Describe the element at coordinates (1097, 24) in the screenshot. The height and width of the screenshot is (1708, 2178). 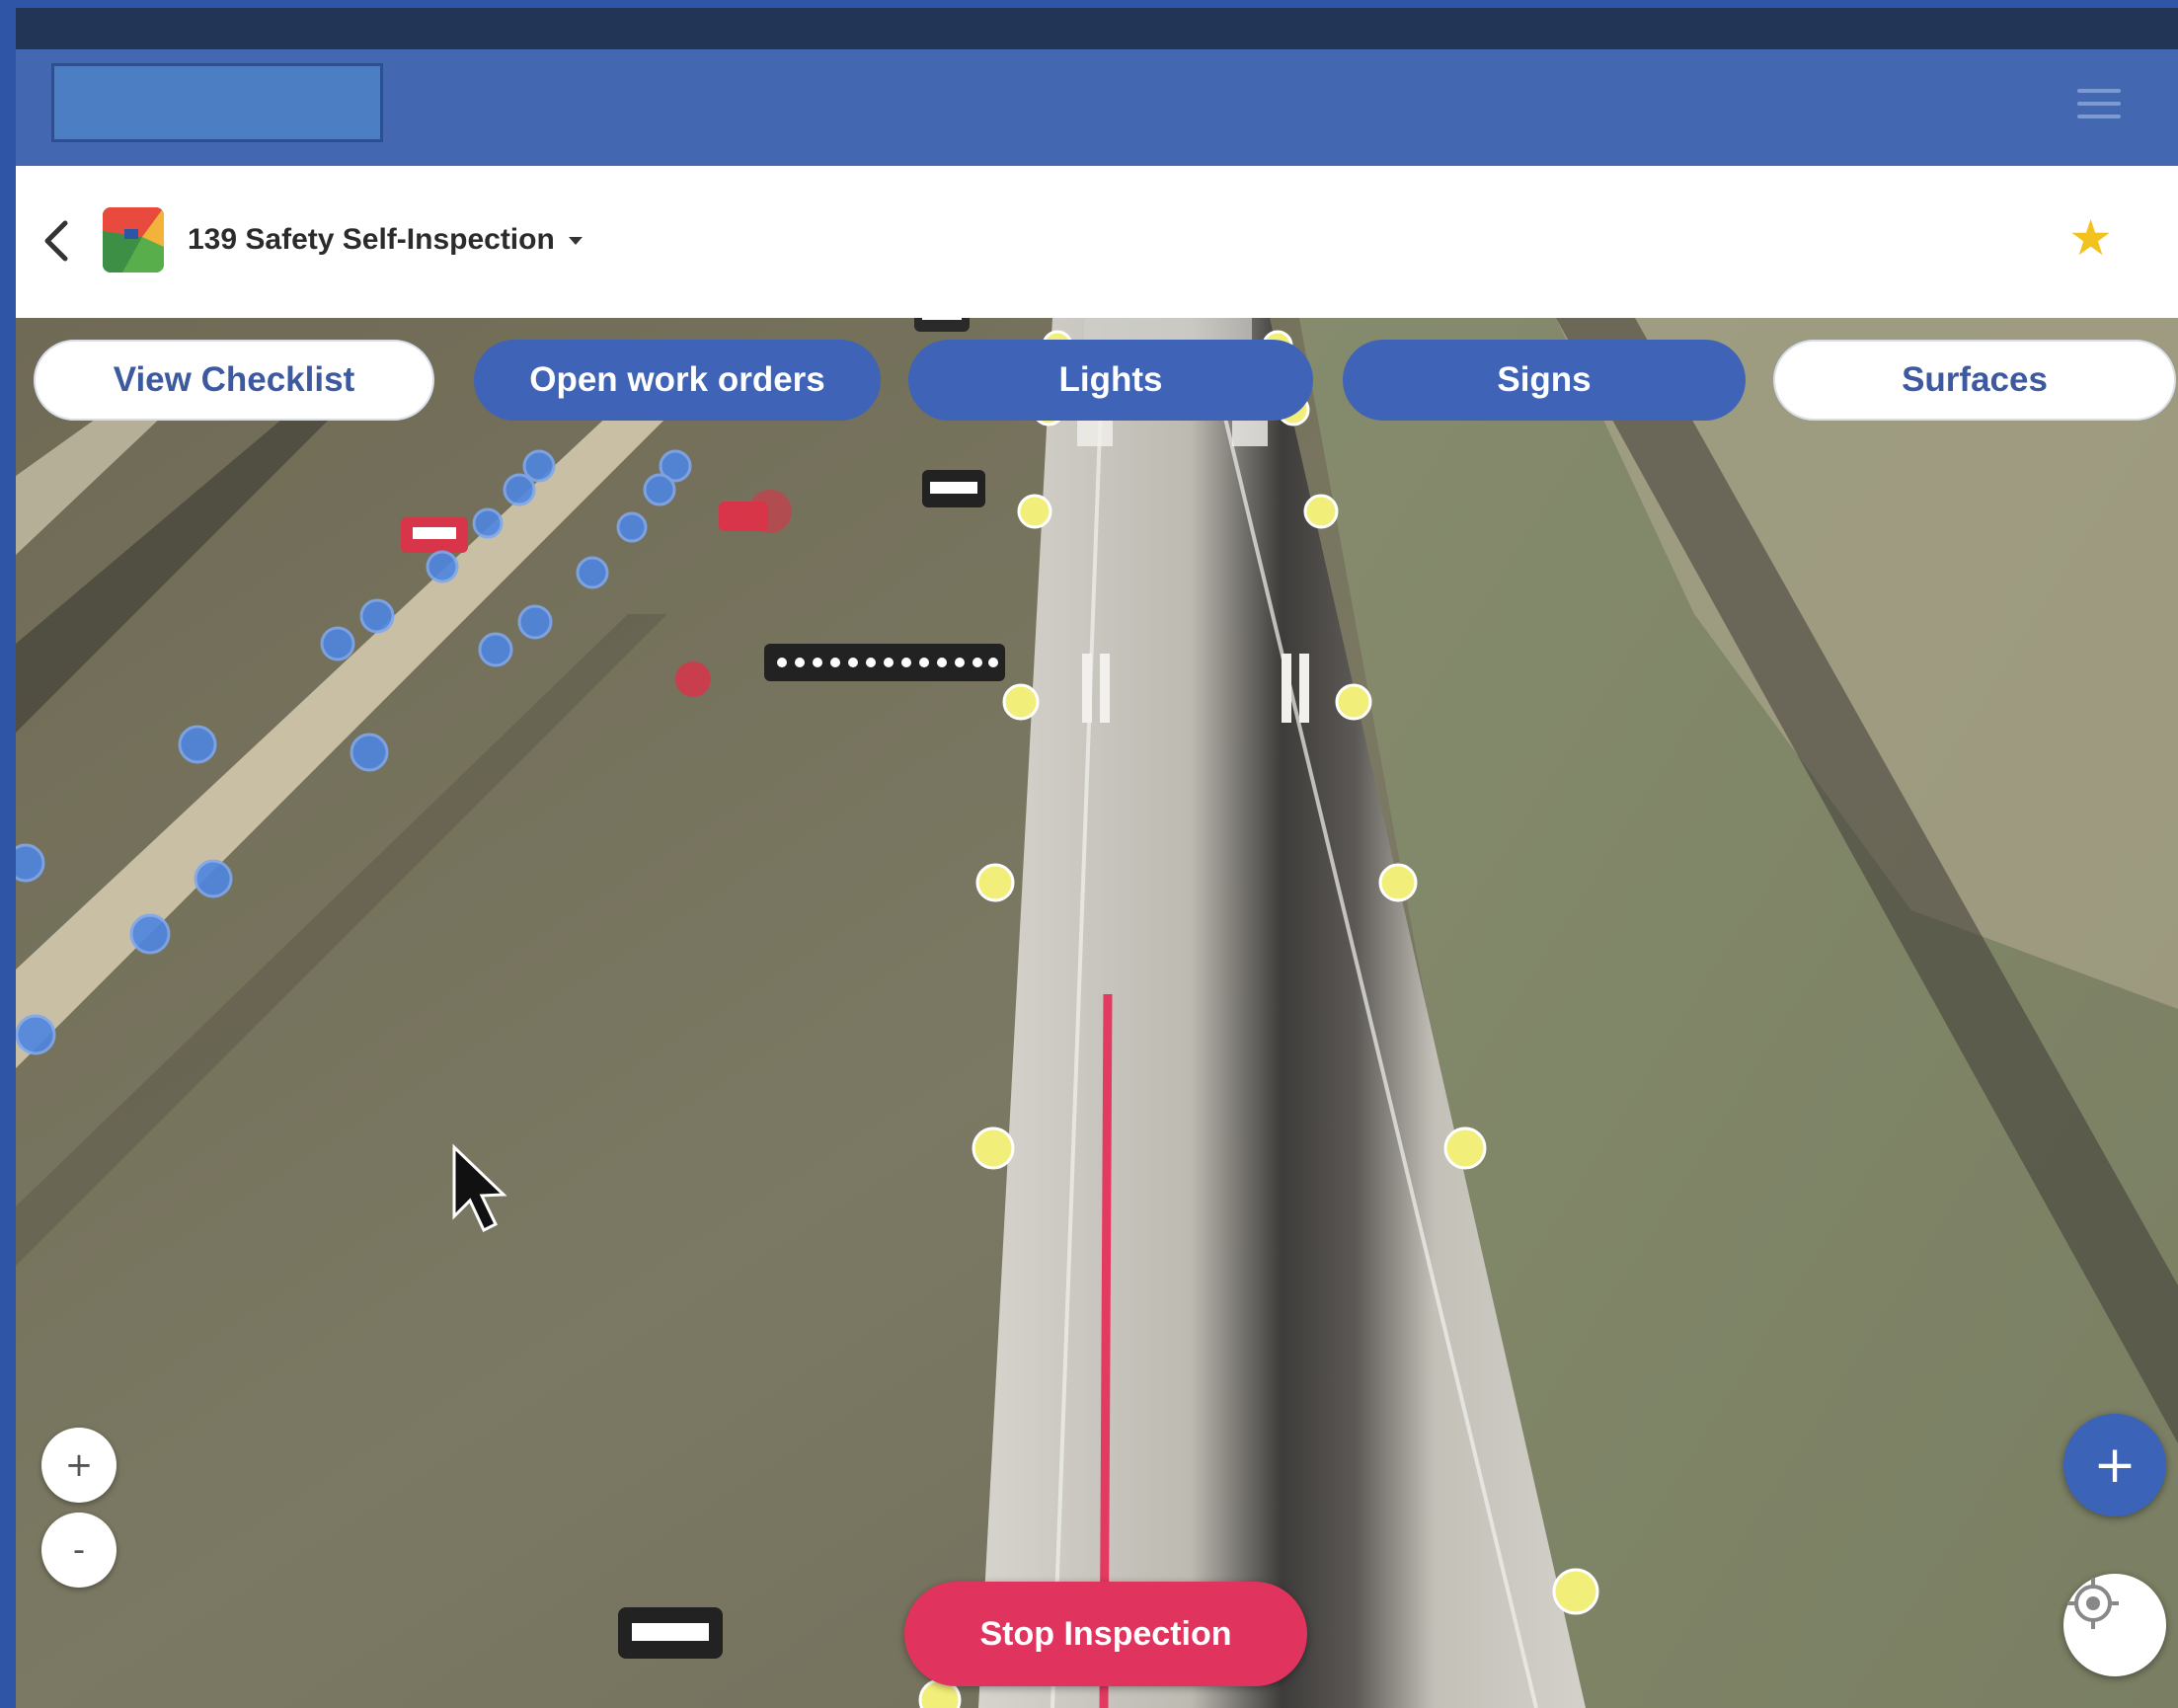
I see `system-bar` at that location.